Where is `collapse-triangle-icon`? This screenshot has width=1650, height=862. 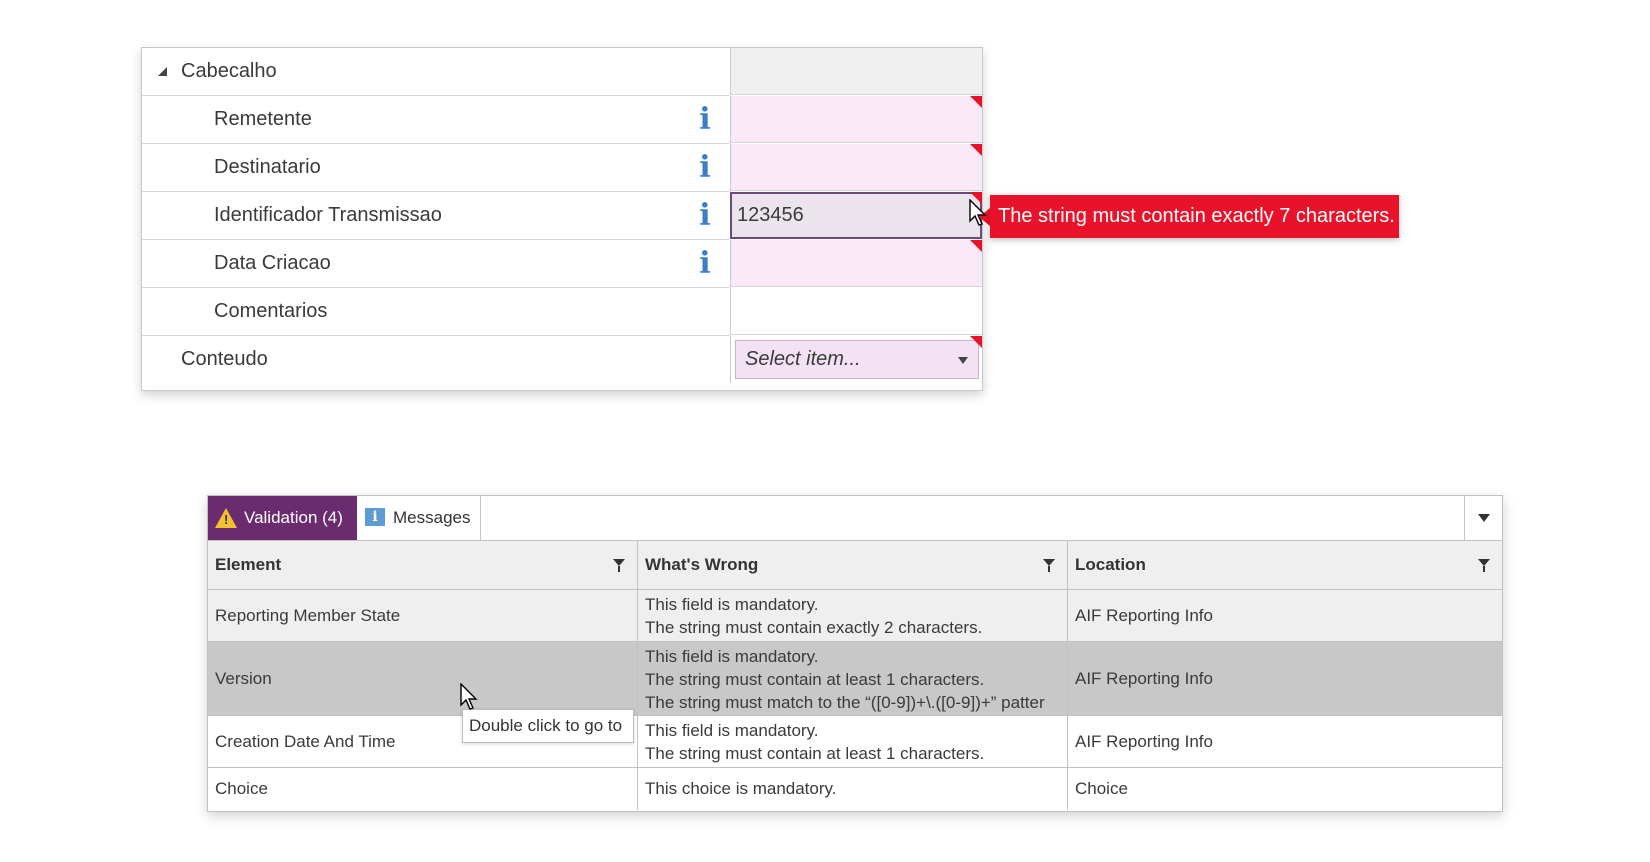
collapse-triangle-icon is located at coordinates (162, 71).